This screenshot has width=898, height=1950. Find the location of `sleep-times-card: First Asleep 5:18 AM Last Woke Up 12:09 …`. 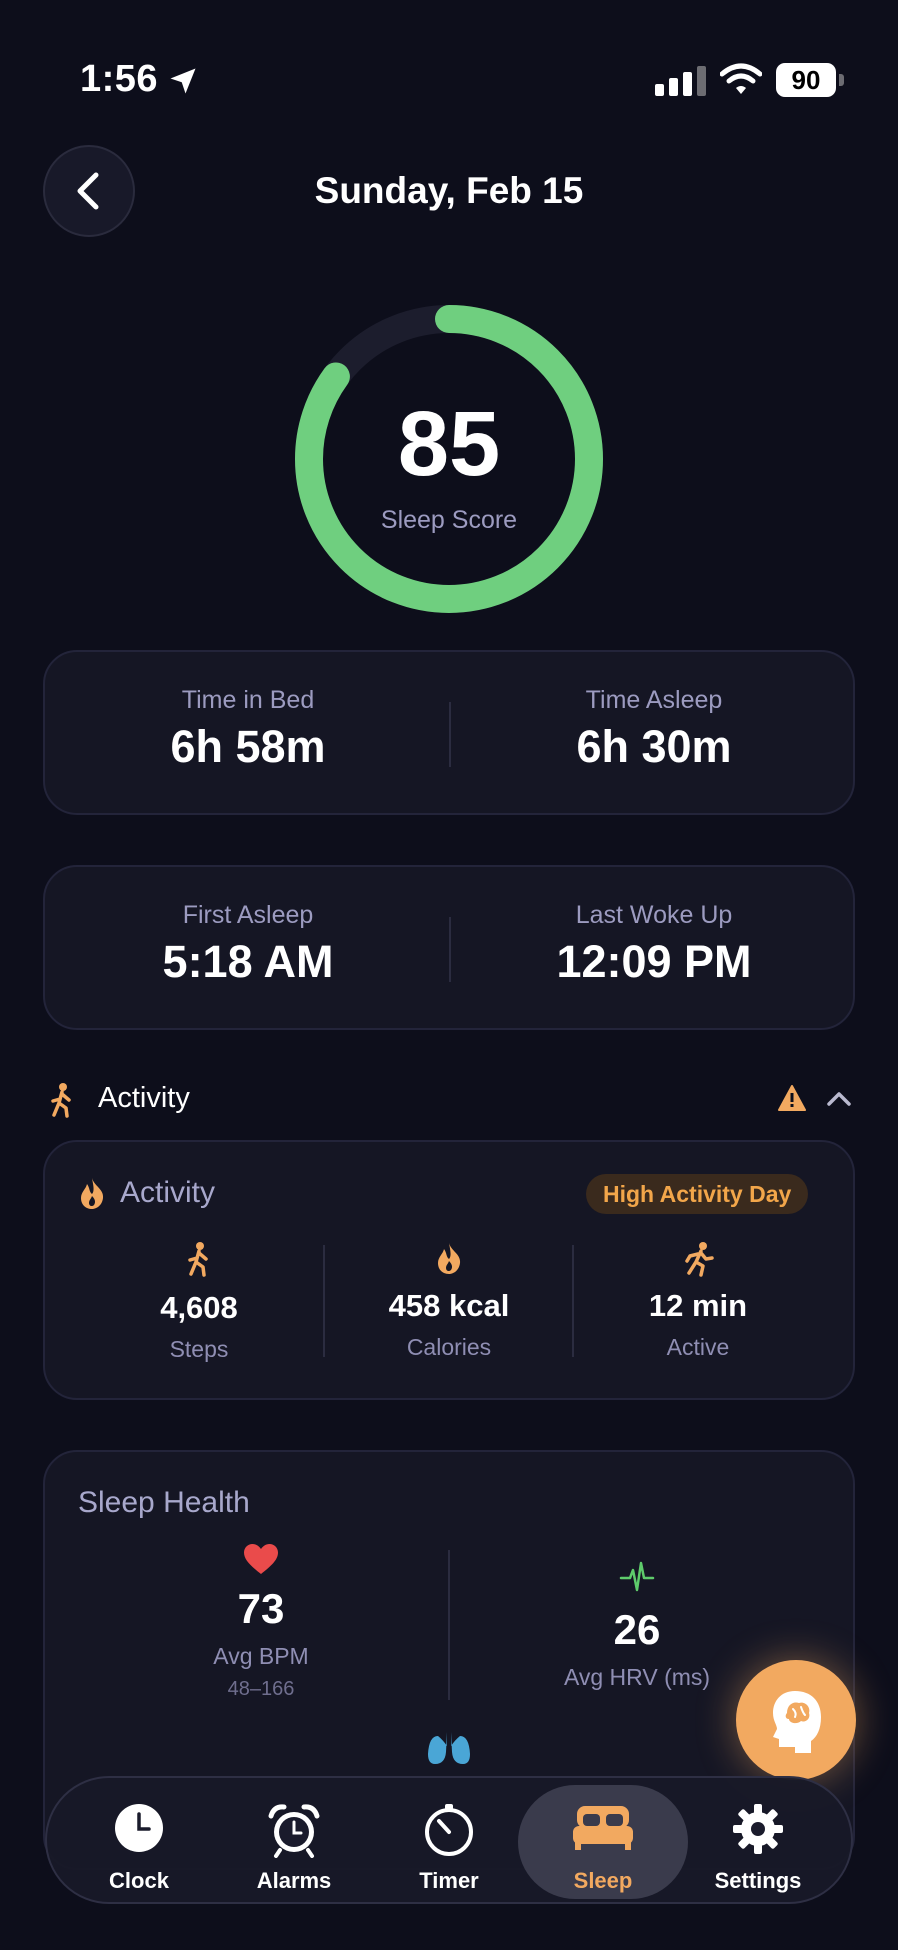

sleep-times-card: First Asleep 5:18 AM Last Woke Up 12:09 … is located at coordinates (449, 947).